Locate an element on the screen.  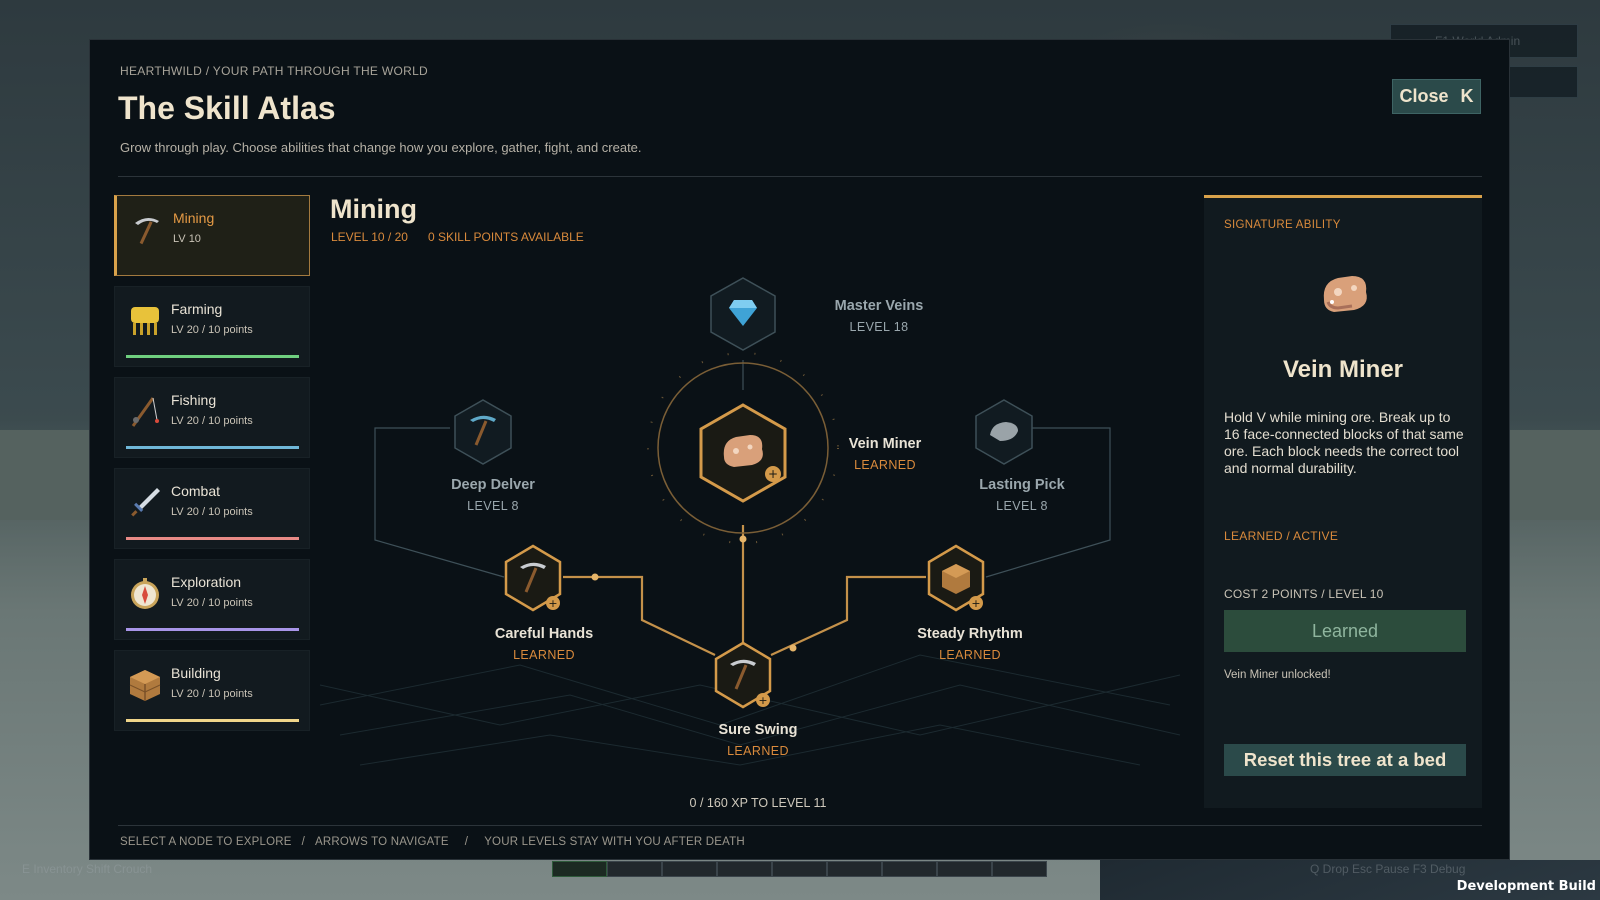
node-status: LEVEL 18 is located at coordinates (879, 327).